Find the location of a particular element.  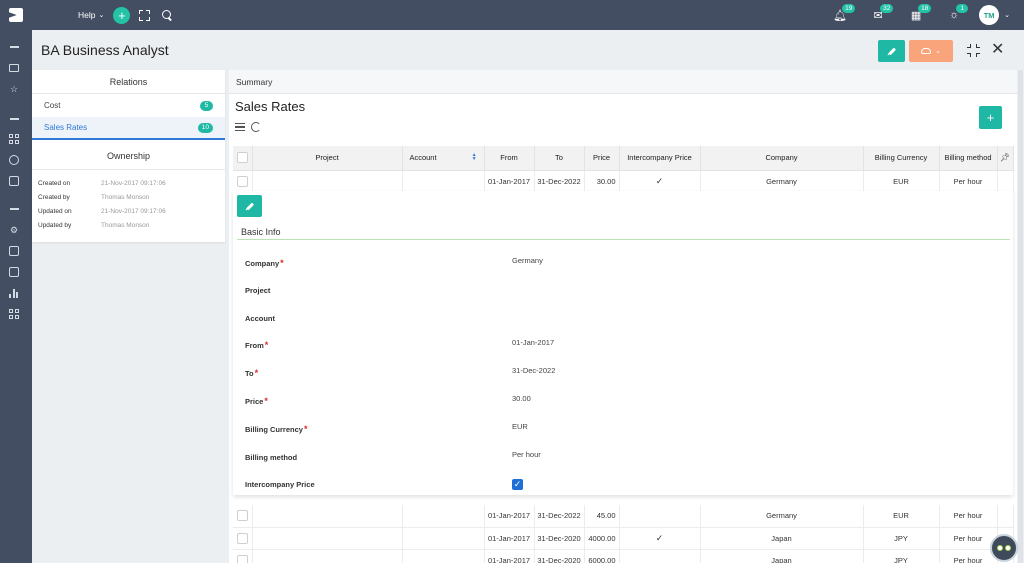

pin-column-cell: 📌︎ is located at coordinates (1005, 158).